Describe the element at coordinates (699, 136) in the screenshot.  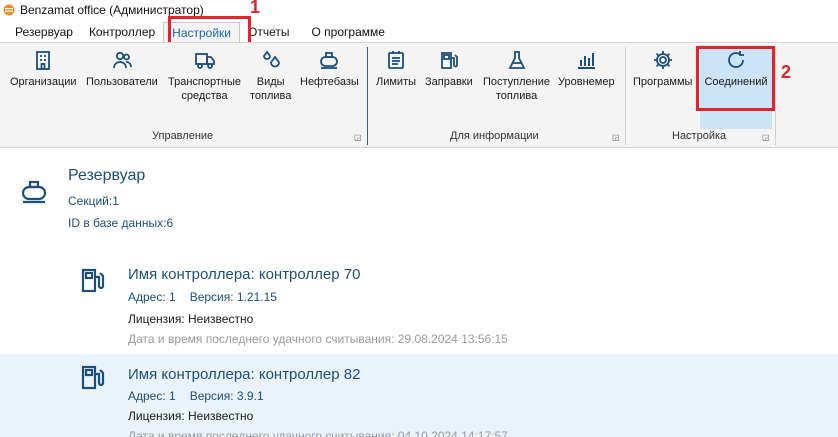
I see `group-label-setup: Настройка` at that location.